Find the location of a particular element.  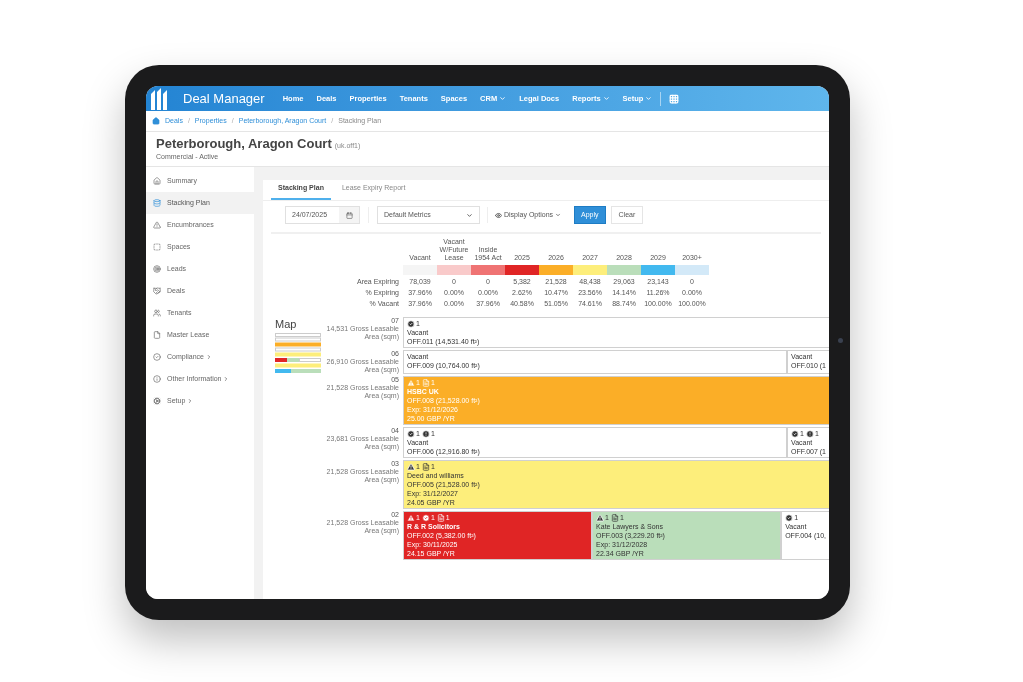

map-title: Map is located at coordinates (286, 324).